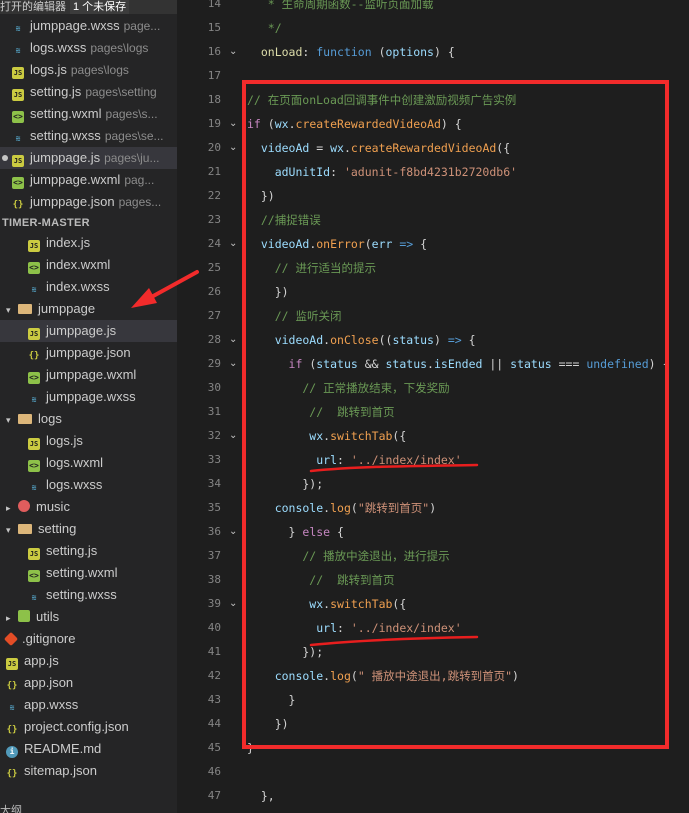  I want to click on code-line: console.log("跳转到首页"), so click(341, 508).